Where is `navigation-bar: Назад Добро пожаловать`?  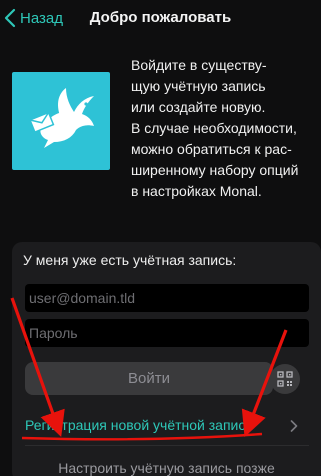 navigation-bar: Назад Добро пожаловать is located at coordinates (160, 18).